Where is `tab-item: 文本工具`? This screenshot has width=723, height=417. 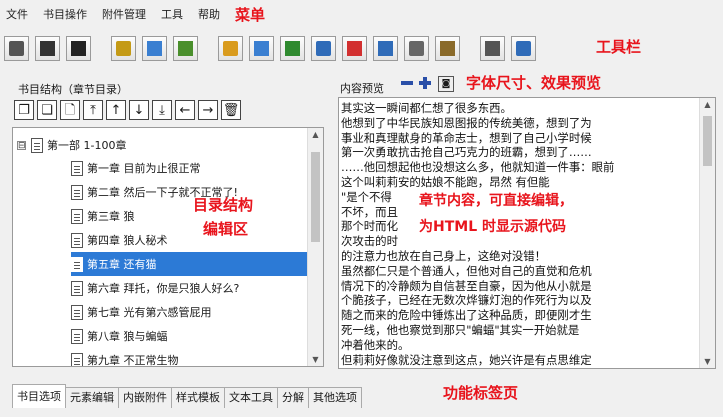
tab-item: 文本工具 is located at coordinates (251, 397).